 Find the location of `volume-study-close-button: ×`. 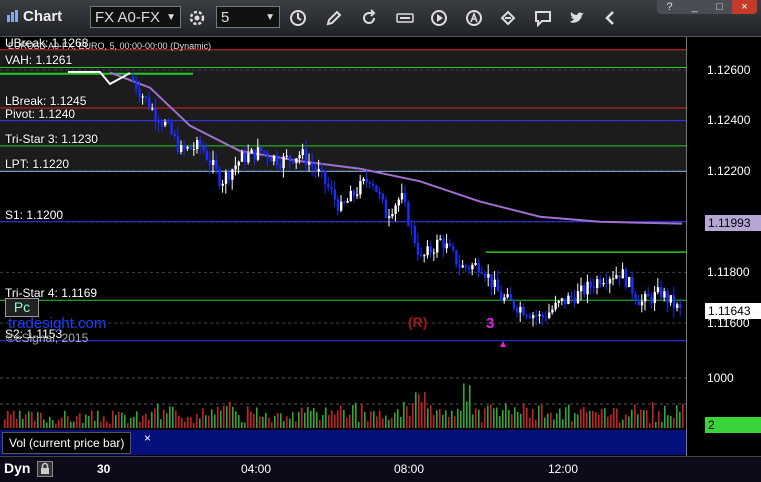

volume-study-close-button: × is located at coordinates (147, 438).